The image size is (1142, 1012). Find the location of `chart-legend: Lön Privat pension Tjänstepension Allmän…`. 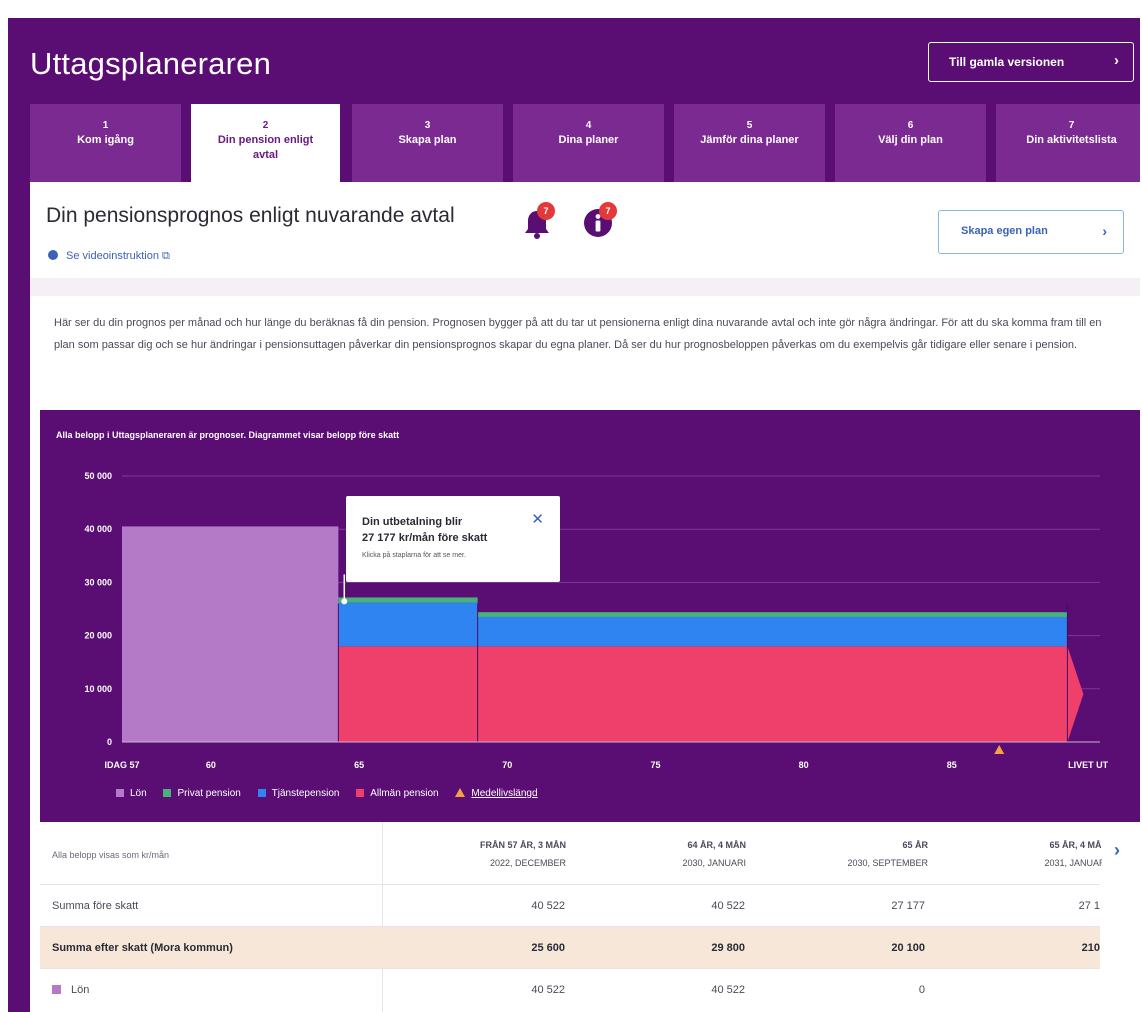

chart-legend: Lön Privat pension Tjänstepension Allmän… is located at coordinates (334, 793).